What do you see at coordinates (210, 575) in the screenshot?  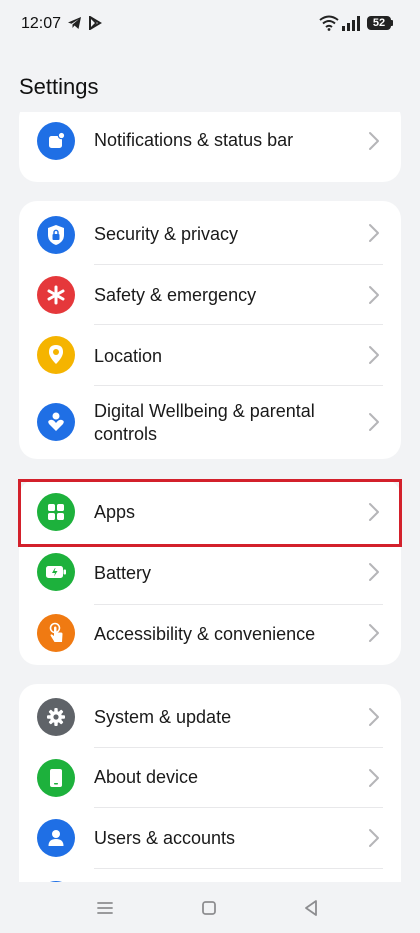 I see `settings-item-battery: Battery` at bounding box center [210, 575].